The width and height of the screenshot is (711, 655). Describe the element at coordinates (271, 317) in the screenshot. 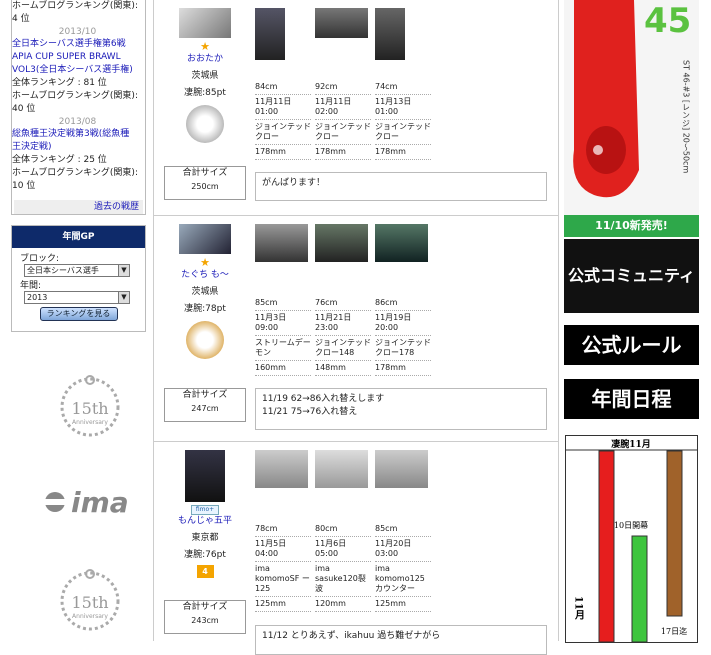

I see `catch-date: 11月3日` at that location.